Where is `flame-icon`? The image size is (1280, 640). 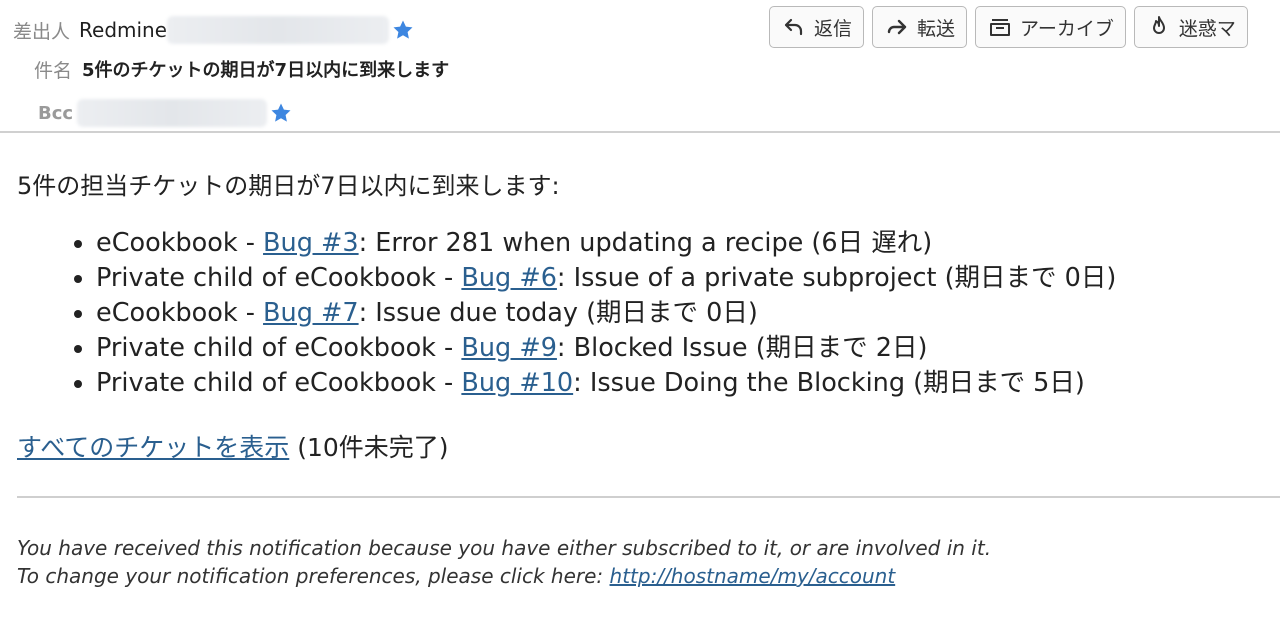
flame-icon is located at coordinates (1158, 25).